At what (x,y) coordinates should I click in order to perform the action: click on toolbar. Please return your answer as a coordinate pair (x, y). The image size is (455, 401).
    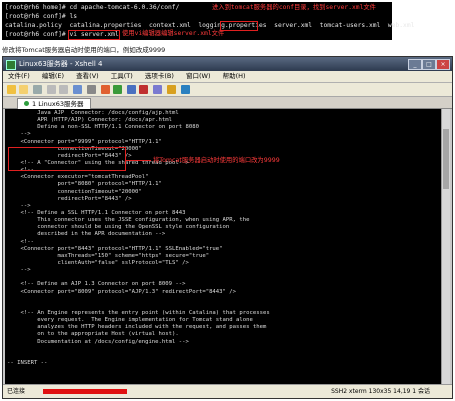
    Looking at the image, I should click on (227, 90).